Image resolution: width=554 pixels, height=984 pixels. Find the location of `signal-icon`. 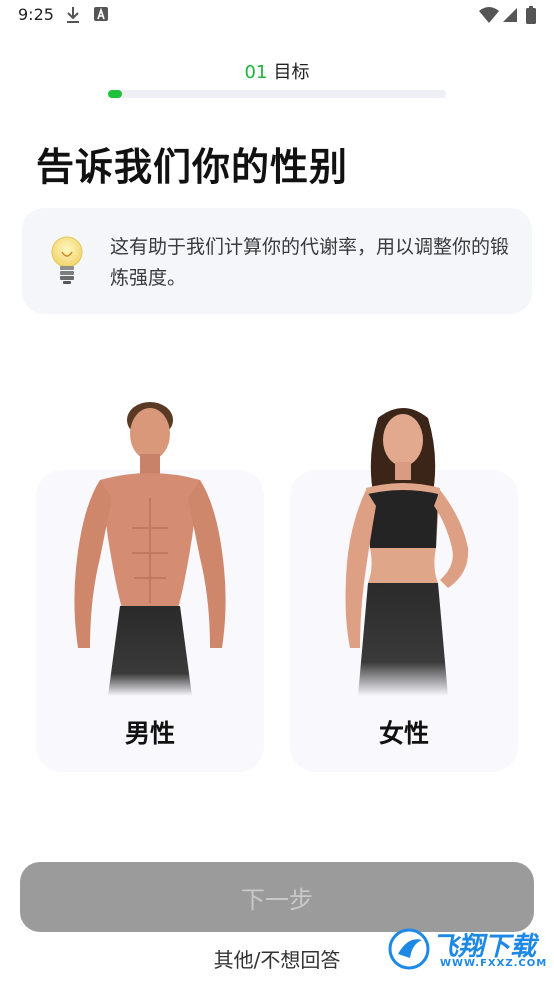

signal-icon is located at coordinates (510, 15).